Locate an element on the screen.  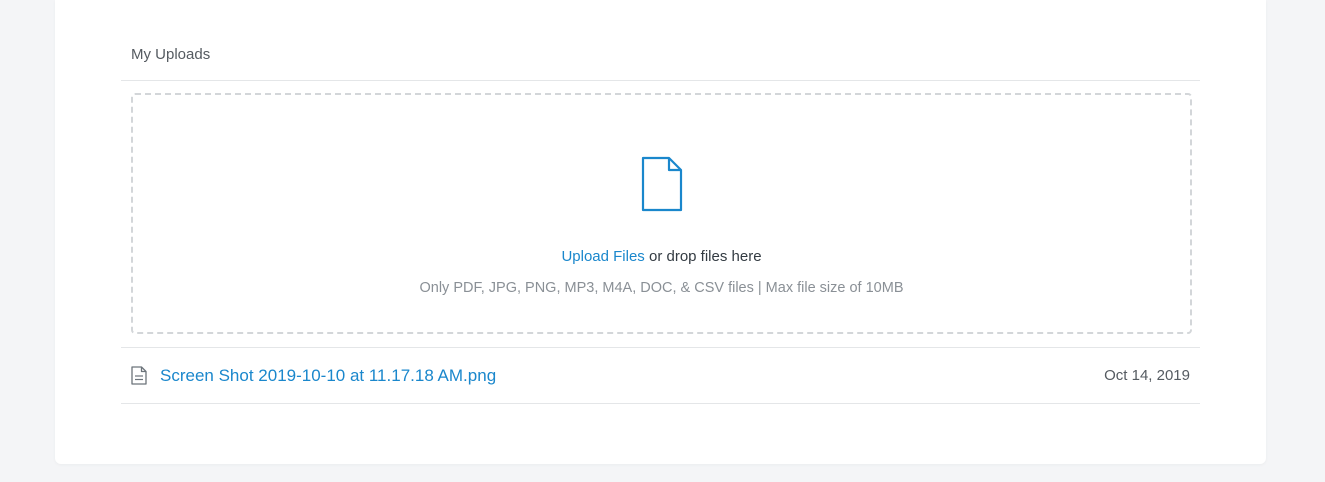
dropzone-instruction-text: or drop files here is located at coordinates (703, 256).